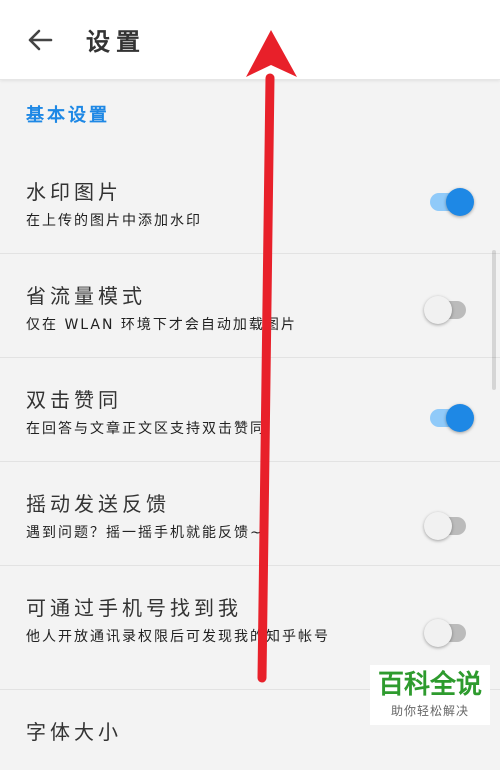  Describe the element at coordinates (429, 711) in the screenshot. I see `watermark-sub-text: 助你轻松解决` at that location.